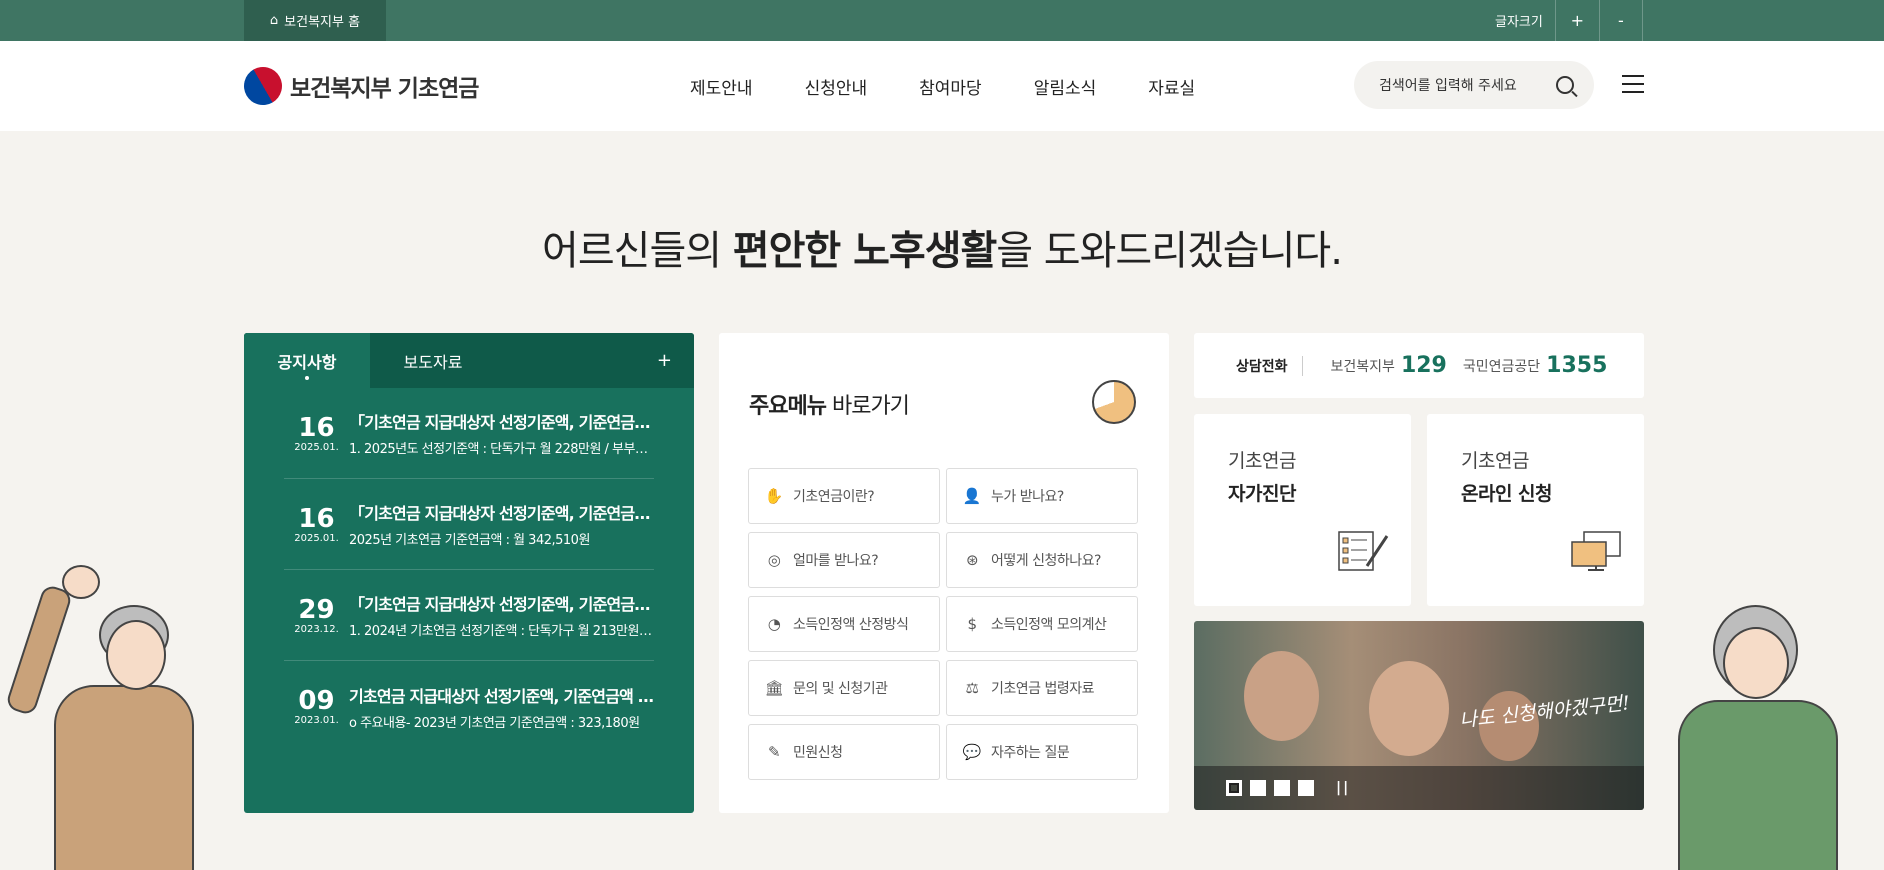  What do you see at coordinates (316, 609) in the screenshot?
I see `notice-day: 29` at bounding box center [316, 609].